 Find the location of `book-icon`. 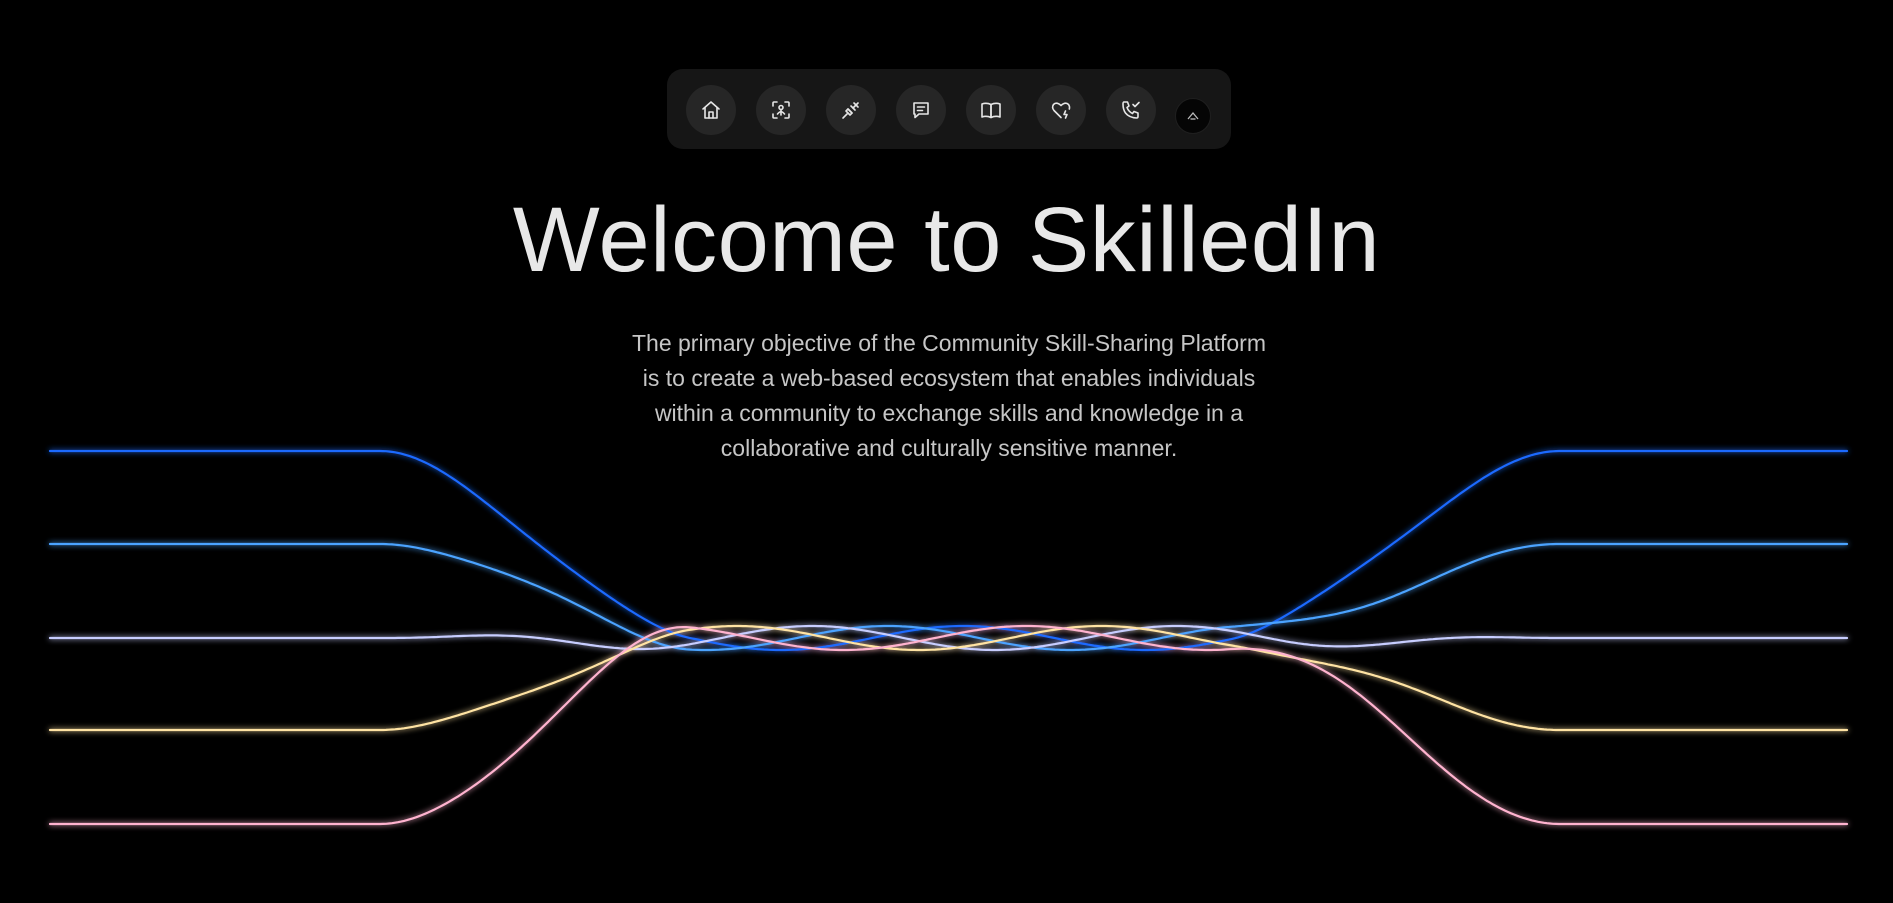

book-icon is located at coordinates (991, 110).